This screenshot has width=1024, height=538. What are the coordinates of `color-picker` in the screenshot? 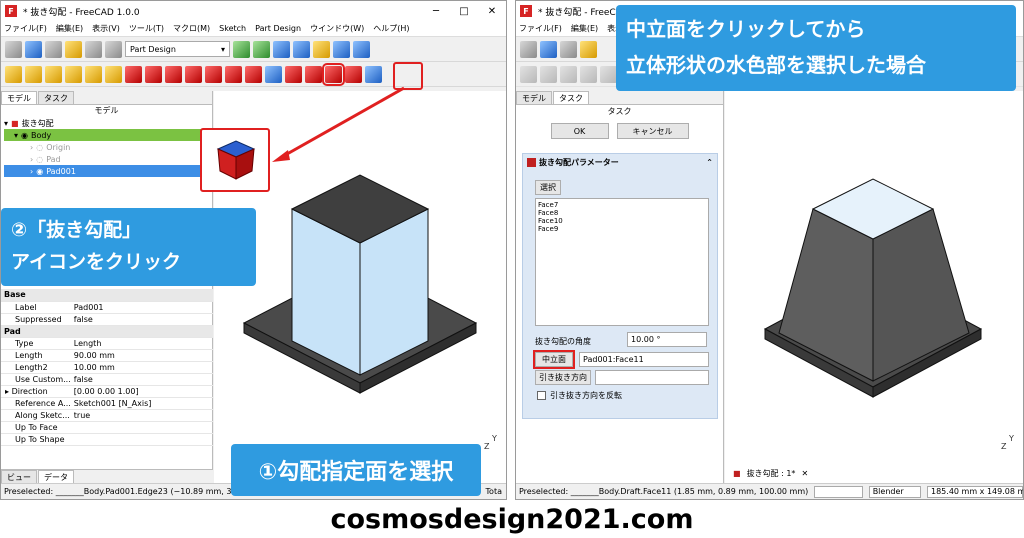 It's located at (838, 491).